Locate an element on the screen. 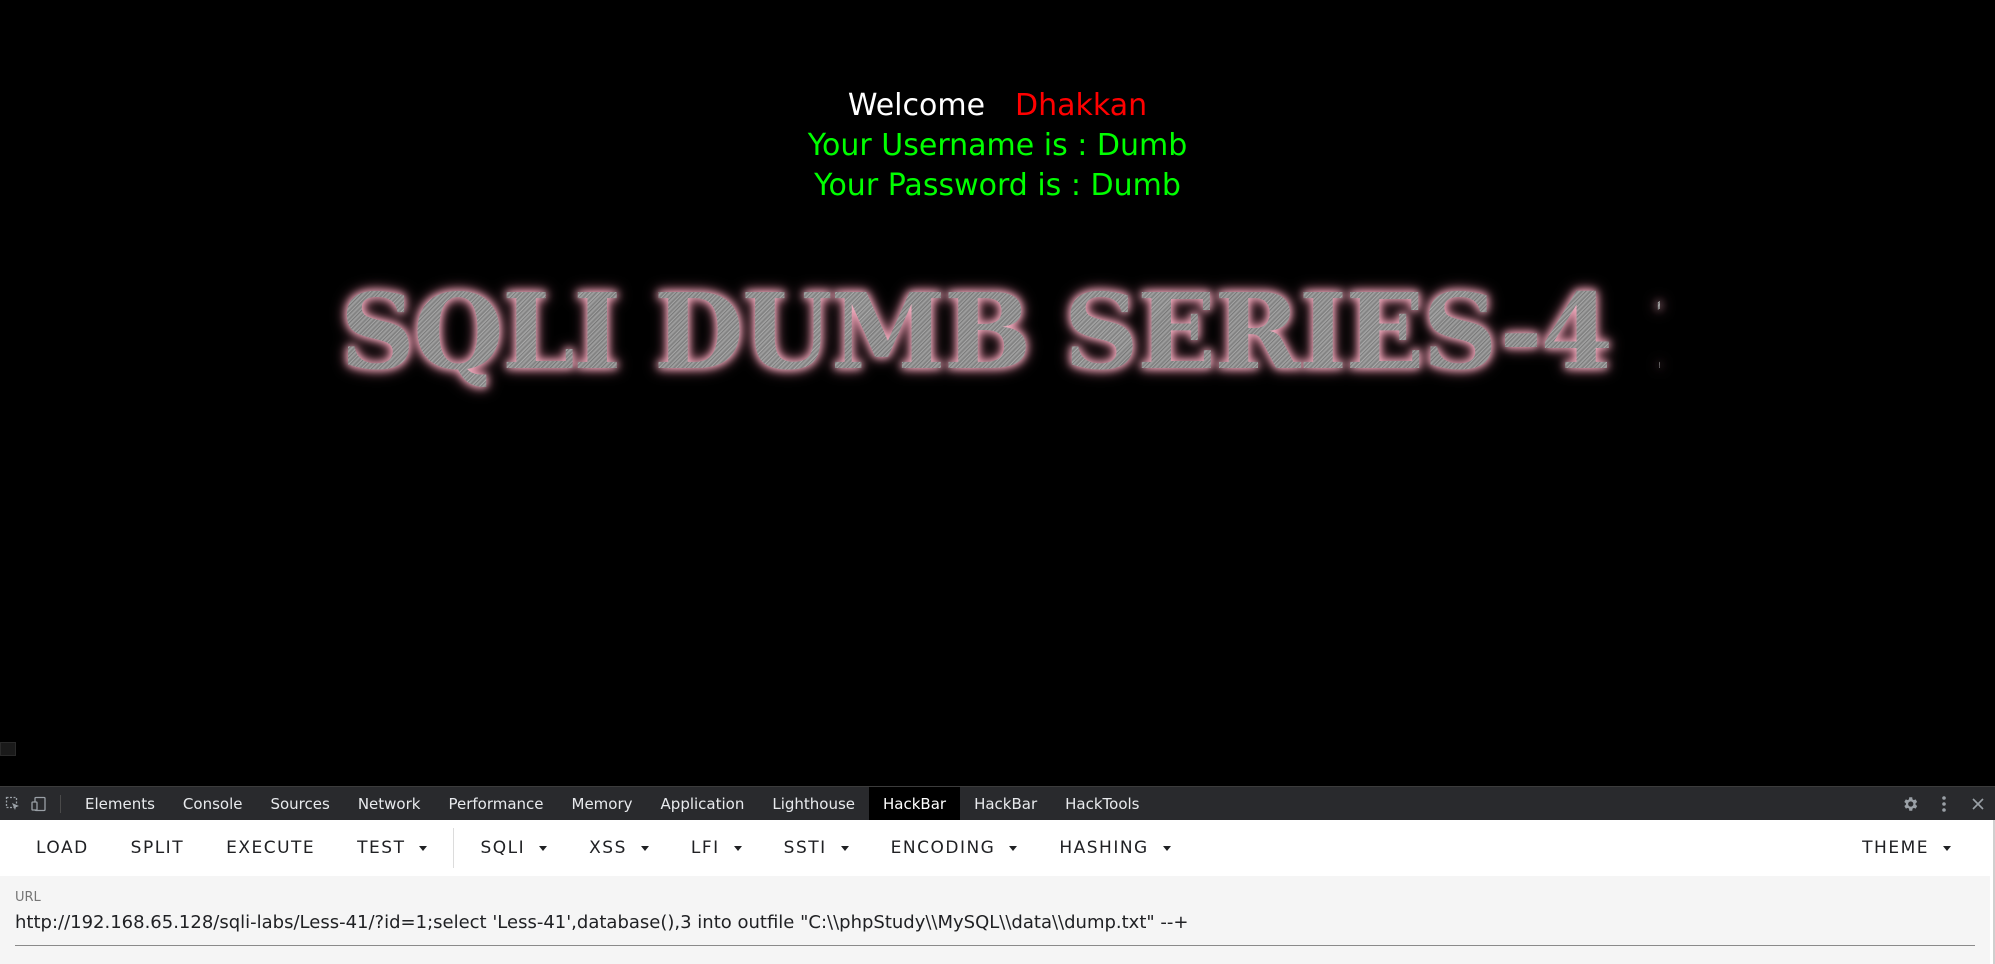 This screenshot has width=1995, height=964. split-label: SPLIT is located at coordinates (157, 848).